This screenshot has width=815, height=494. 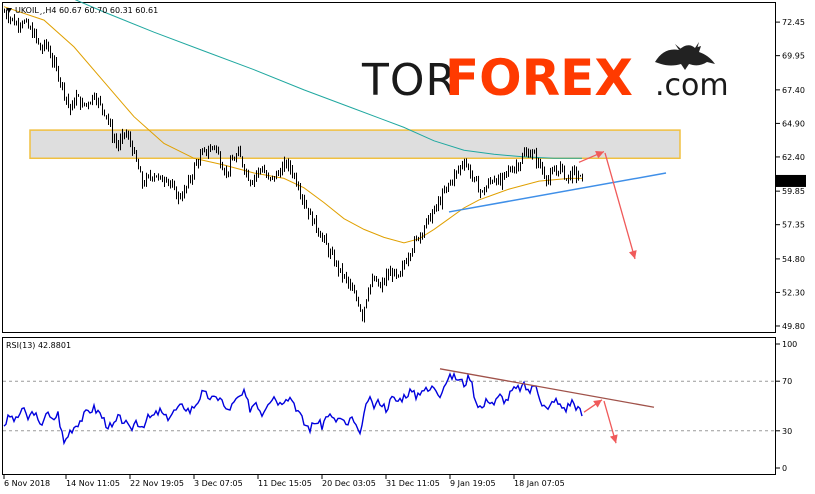 What do you see at coordinates (413, 483) in the screenshot?
I see `time-tick-label: 31 Dec 11:05` at bounding box center [413, 483].